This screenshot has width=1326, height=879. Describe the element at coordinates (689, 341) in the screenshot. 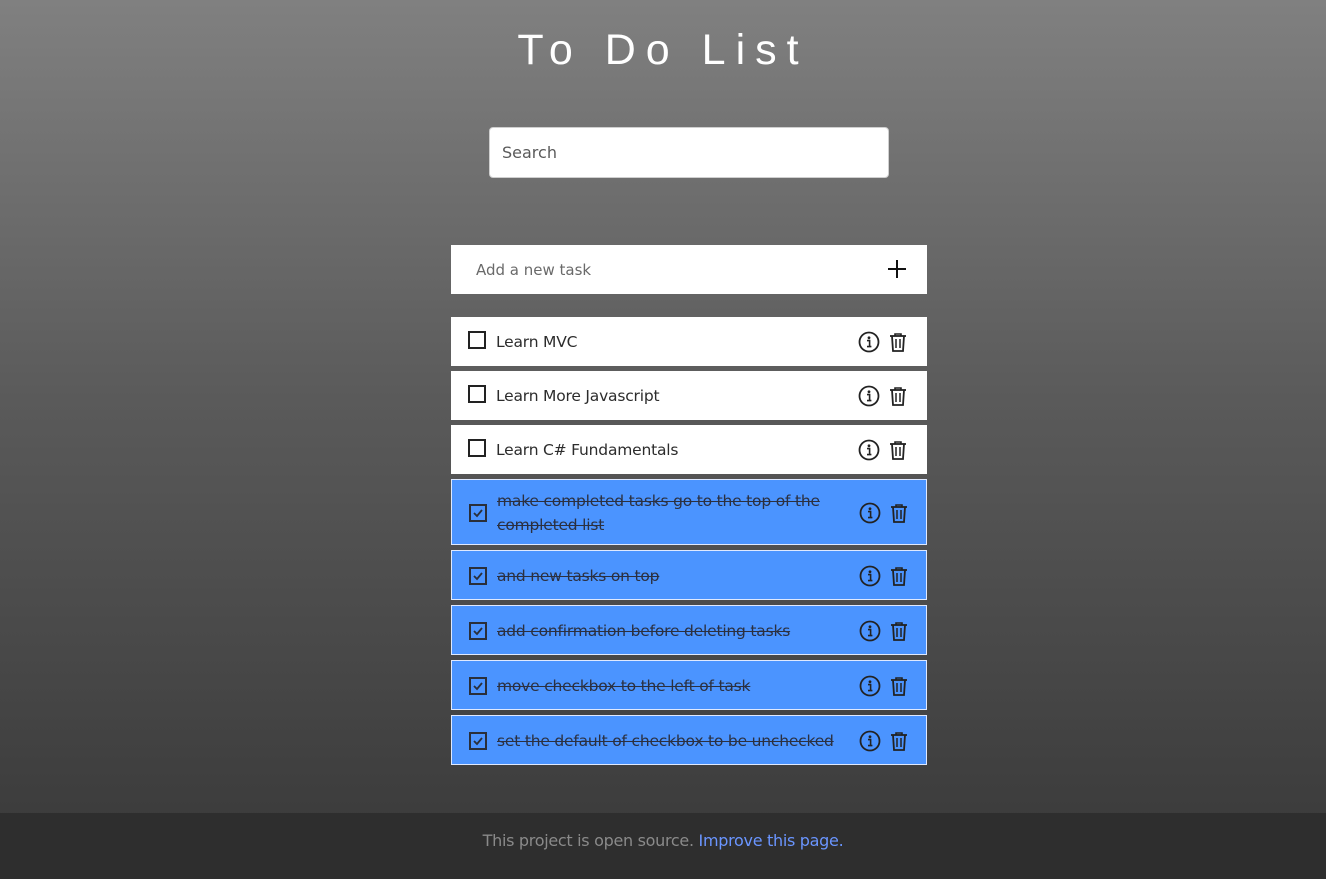

I see `task-item: Learn MVC` at that location.